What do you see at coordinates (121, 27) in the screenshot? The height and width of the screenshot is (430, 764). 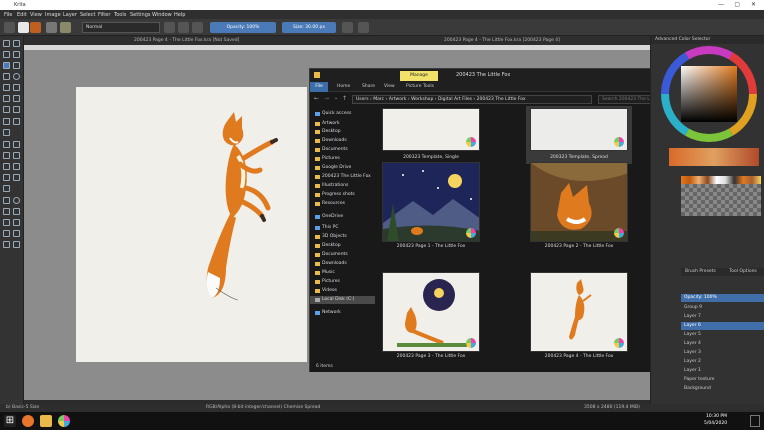 I see `blend-mode-select: Normal` at bounding box center [121, 27].